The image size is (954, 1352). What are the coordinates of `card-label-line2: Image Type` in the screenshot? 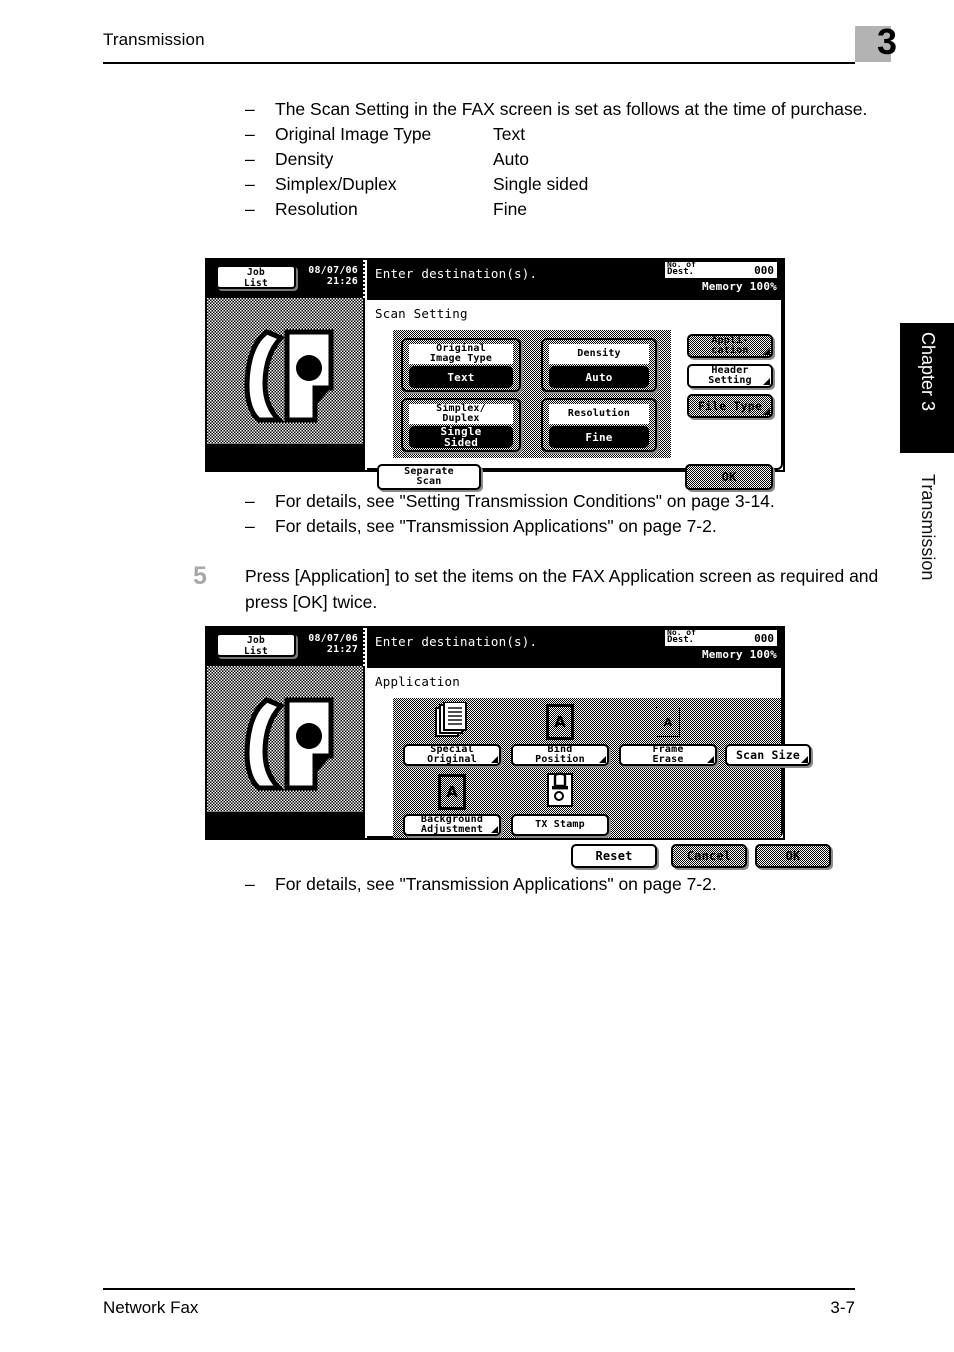 It's located at (461, 358).